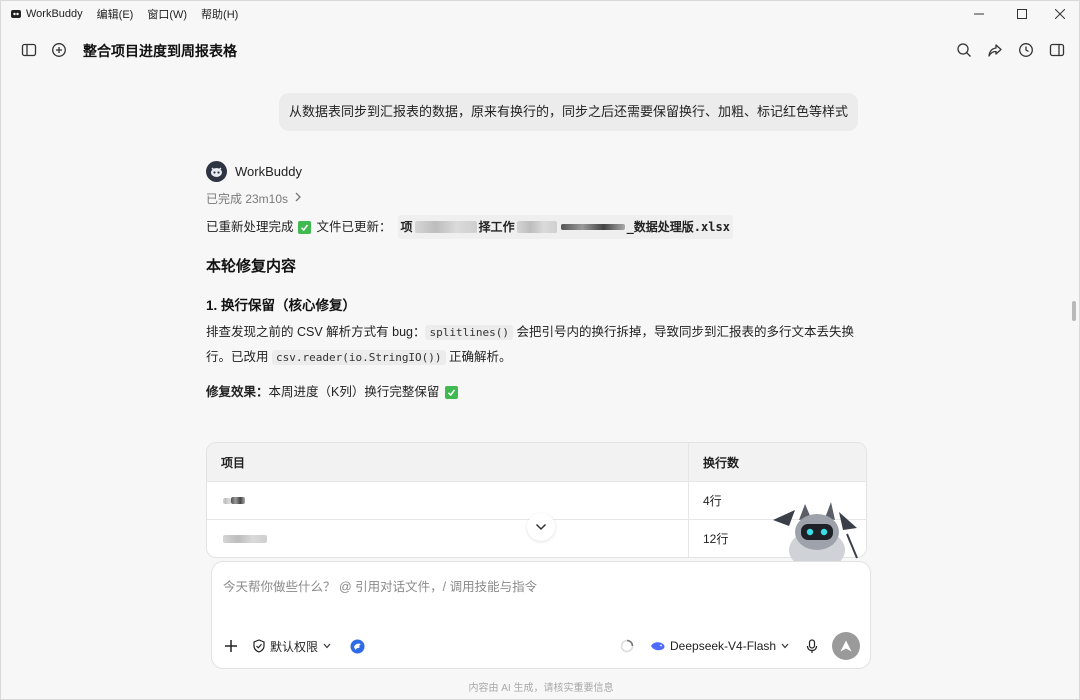 The height and width of the screenshot is (700, 1080). What do you see at coordinates (678, 227) in the screenshot?
I see `file-name-suffix: _数据处理版.xlsx` at bounding box center [678, 227].